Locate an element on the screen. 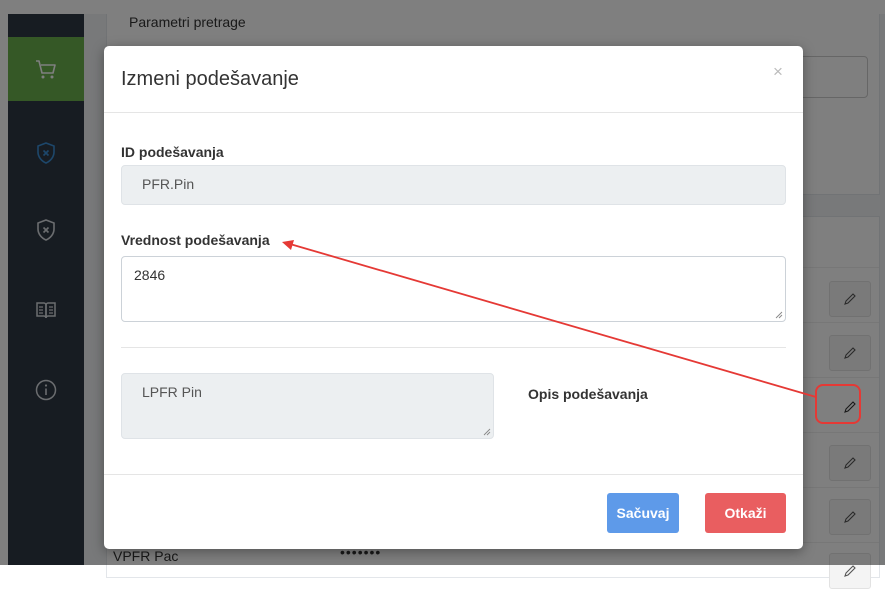 The image size is (885, 589). cancel-button: Otkaži is located at coordinates (745, 513).